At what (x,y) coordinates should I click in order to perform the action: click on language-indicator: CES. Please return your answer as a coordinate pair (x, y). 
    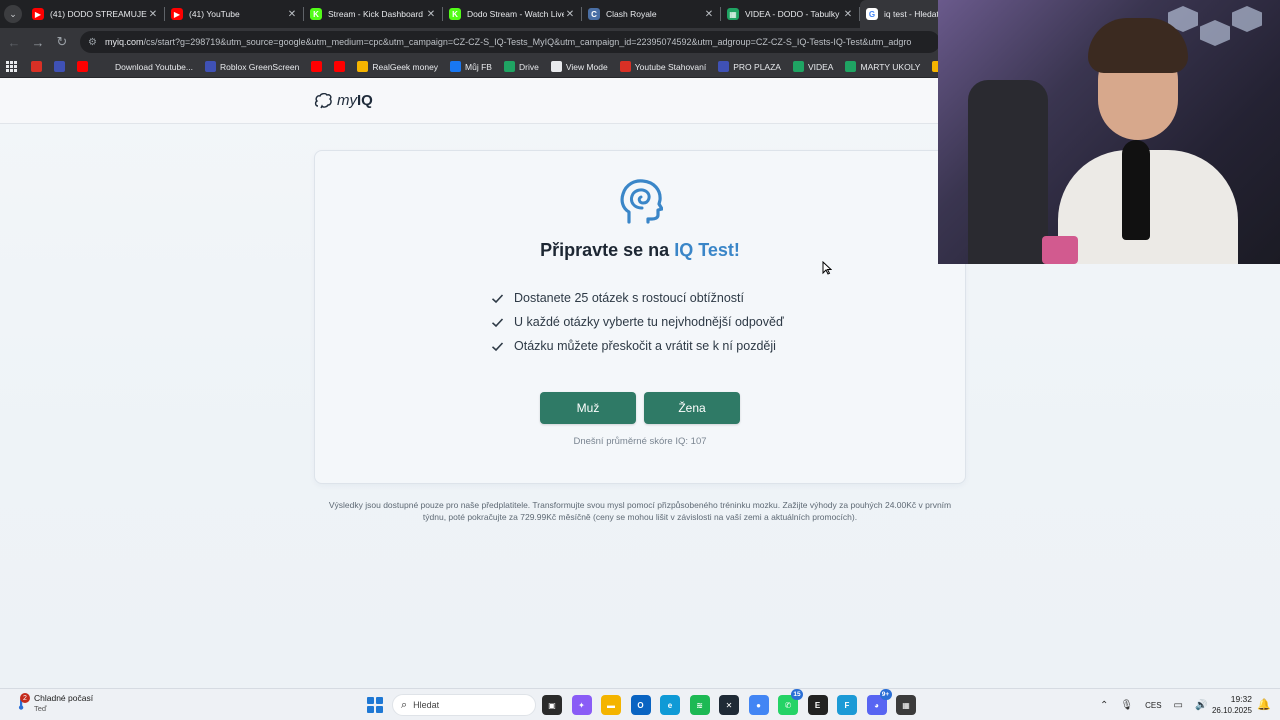
    Looking at the image, I should click on (1153, 705).